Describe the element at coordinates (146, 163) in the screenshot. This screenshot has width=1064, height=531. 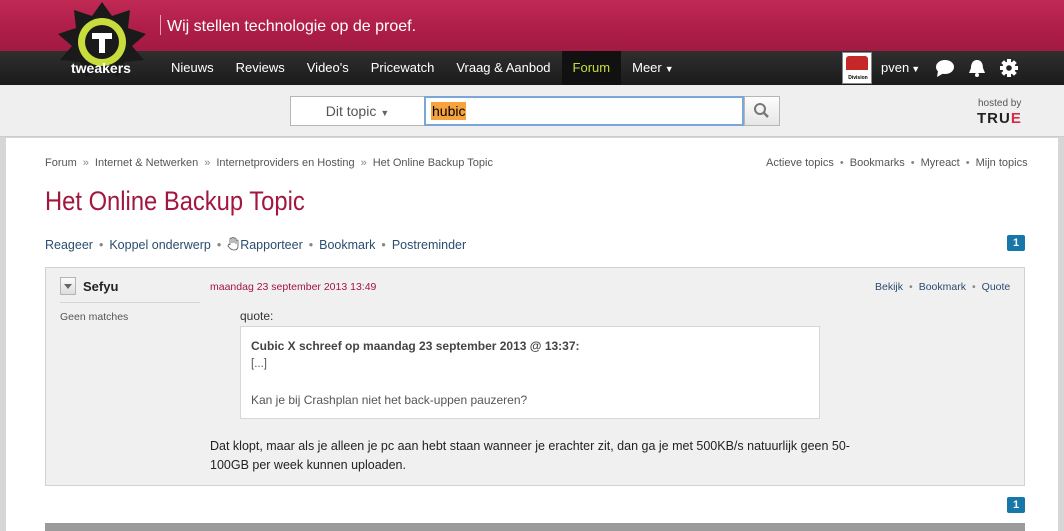
I see `breadcrumb-internet-netwerken: Internet & Netwerken` at that location.